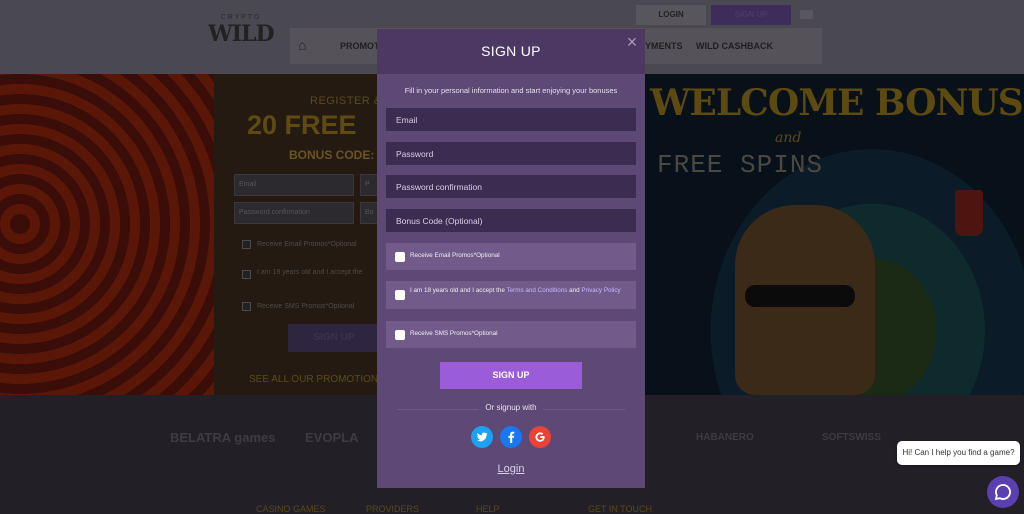  What do you see at coordinates (486, 255) in the screenshot?
I see `email-promos-optional: *Optional` at bounding box center [486, 255].